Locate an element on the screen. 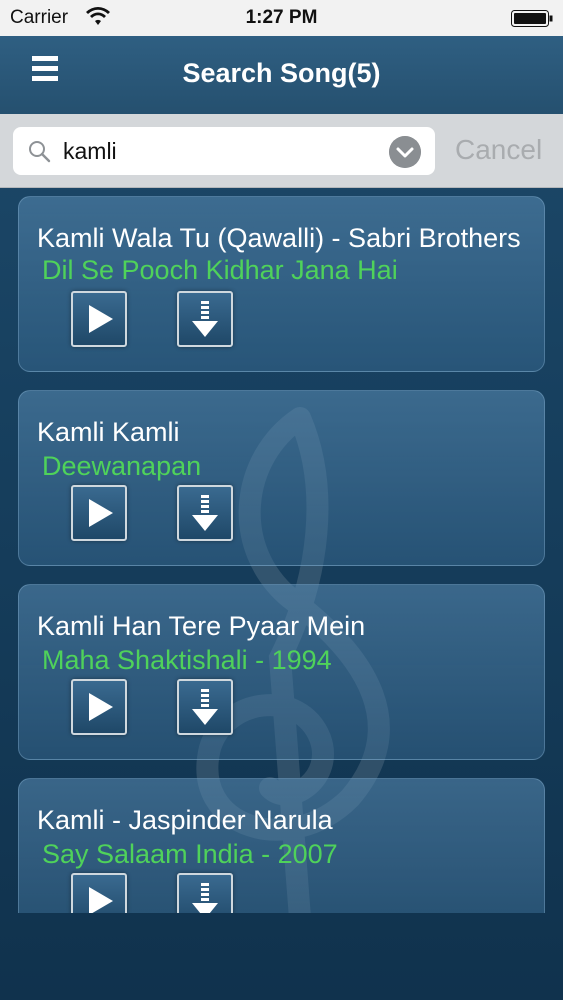 This screenshot has width=563, height=1000. navigation-bar: Search Song(5) is located at coordinates (281, 75).